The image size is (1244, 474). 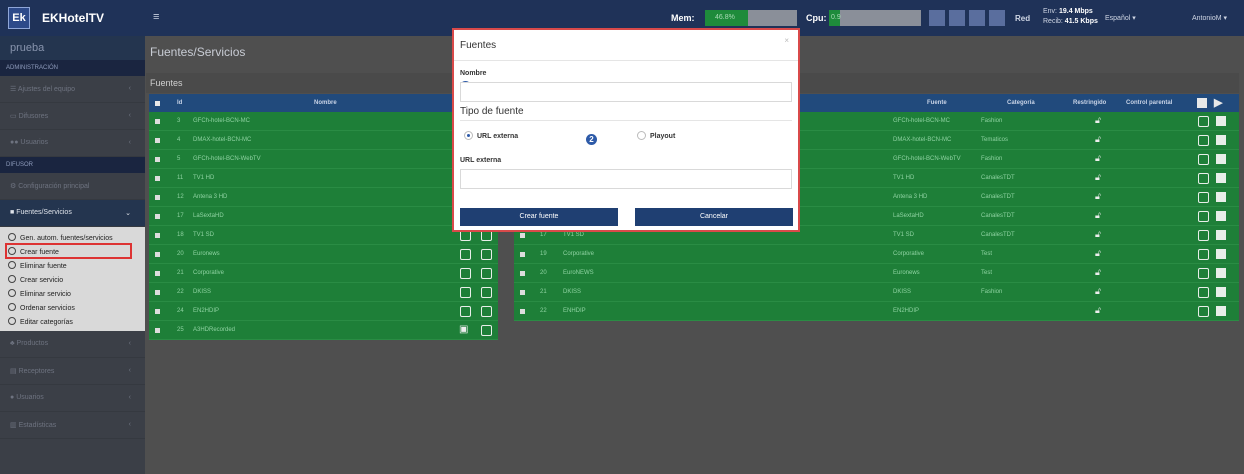 I want to click on table-row: 25 A3HDRecorded ▣, so click(x=323, y=330).